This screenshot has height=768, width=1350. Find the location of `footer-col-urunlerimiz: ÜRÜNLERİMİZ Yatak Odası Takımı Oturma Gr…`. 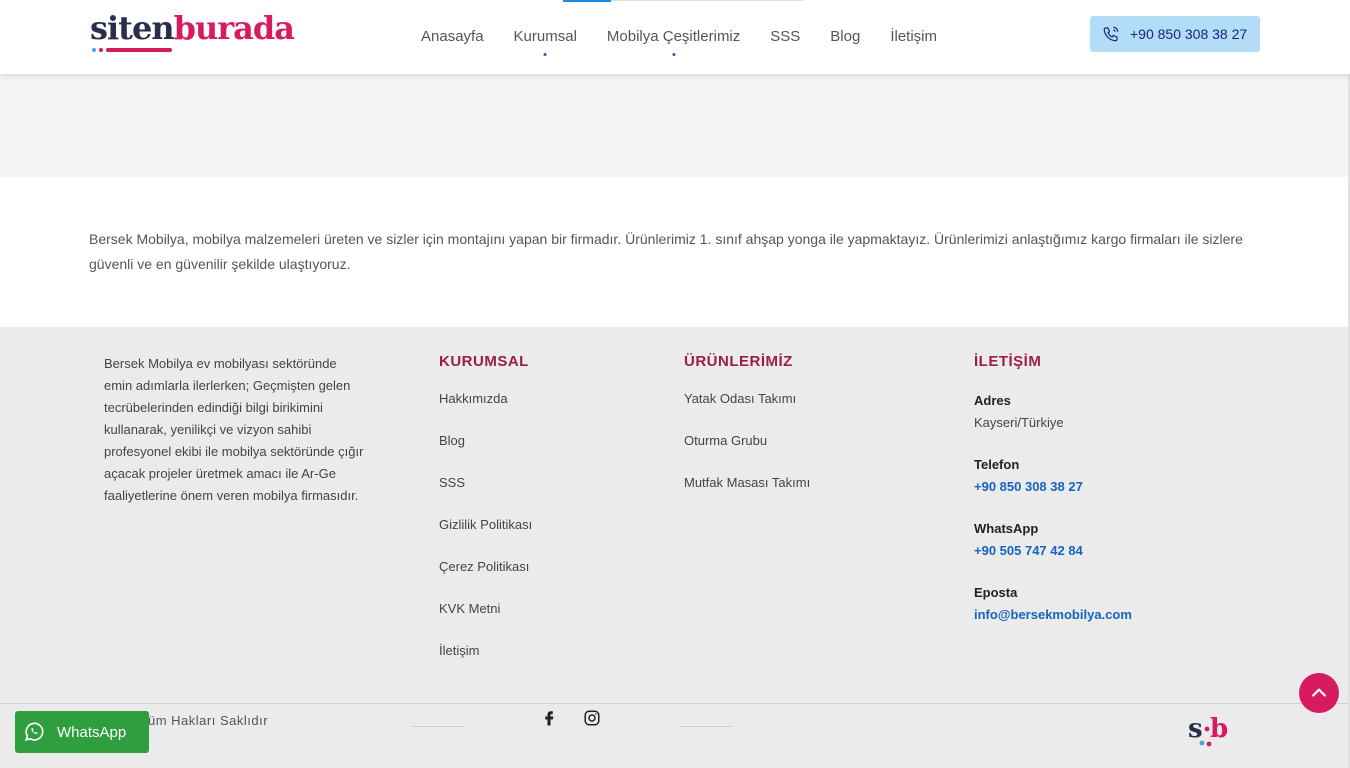

footer-col-urunlerimiz: ÜRÜNLERİMİZ Yatak Odası Takımı Oturma Gr… is located at coordinates (747, 434).